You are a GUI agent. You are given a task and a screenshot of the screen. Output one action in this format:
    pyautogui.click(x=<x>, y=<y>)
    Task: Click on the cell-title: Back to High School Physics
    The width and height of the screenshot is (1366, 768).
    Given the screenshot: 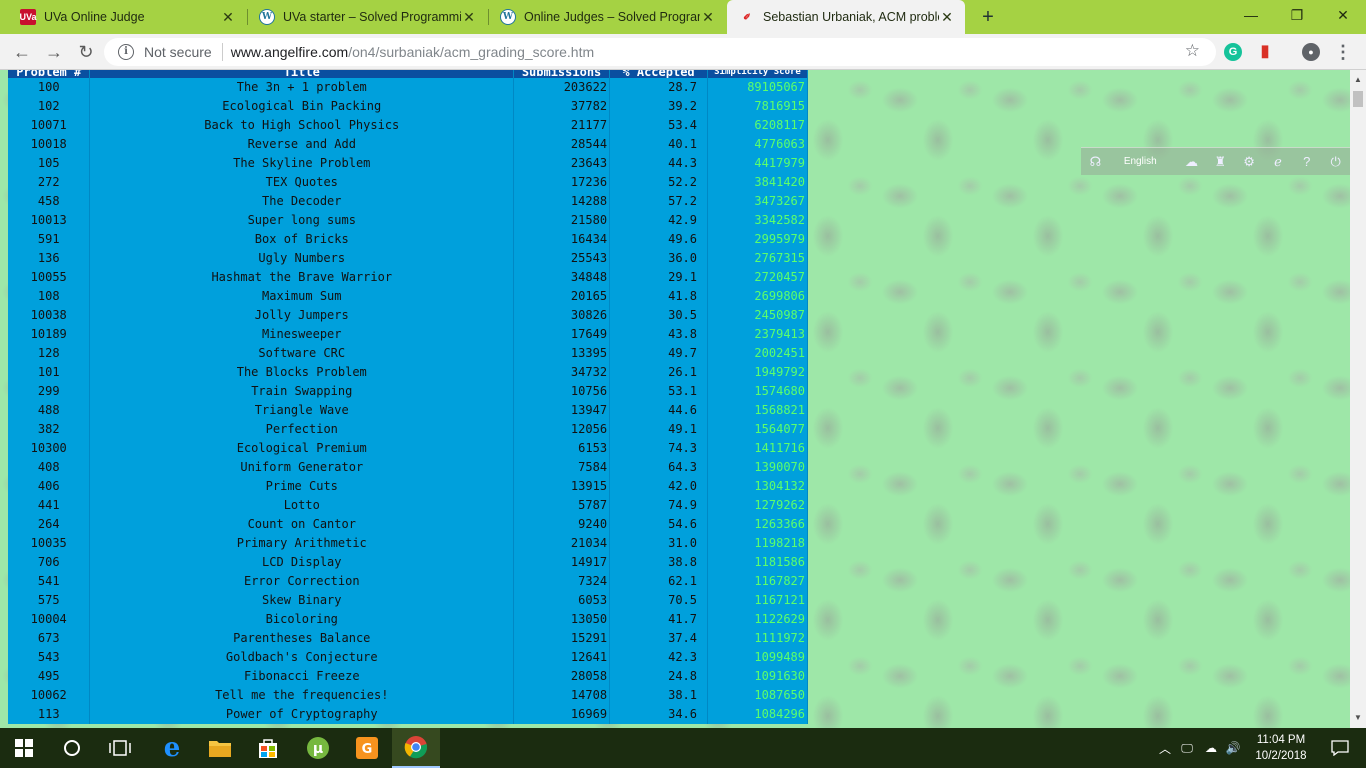 What is the action you would take?
    pyautogui.click(x=302, y=125)
    